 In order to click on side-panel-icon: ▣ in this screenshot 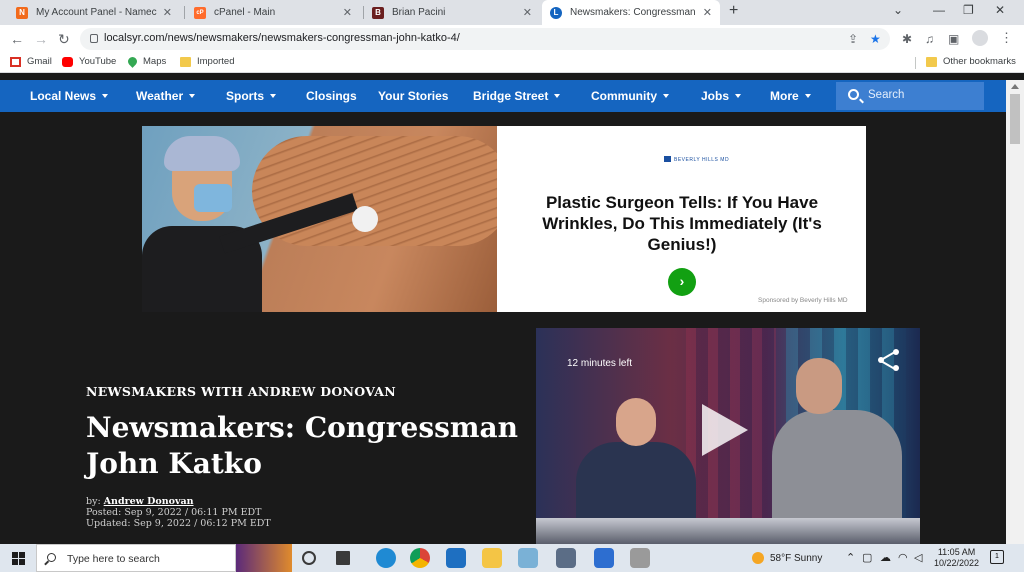, I will do `click(953, 39)`.